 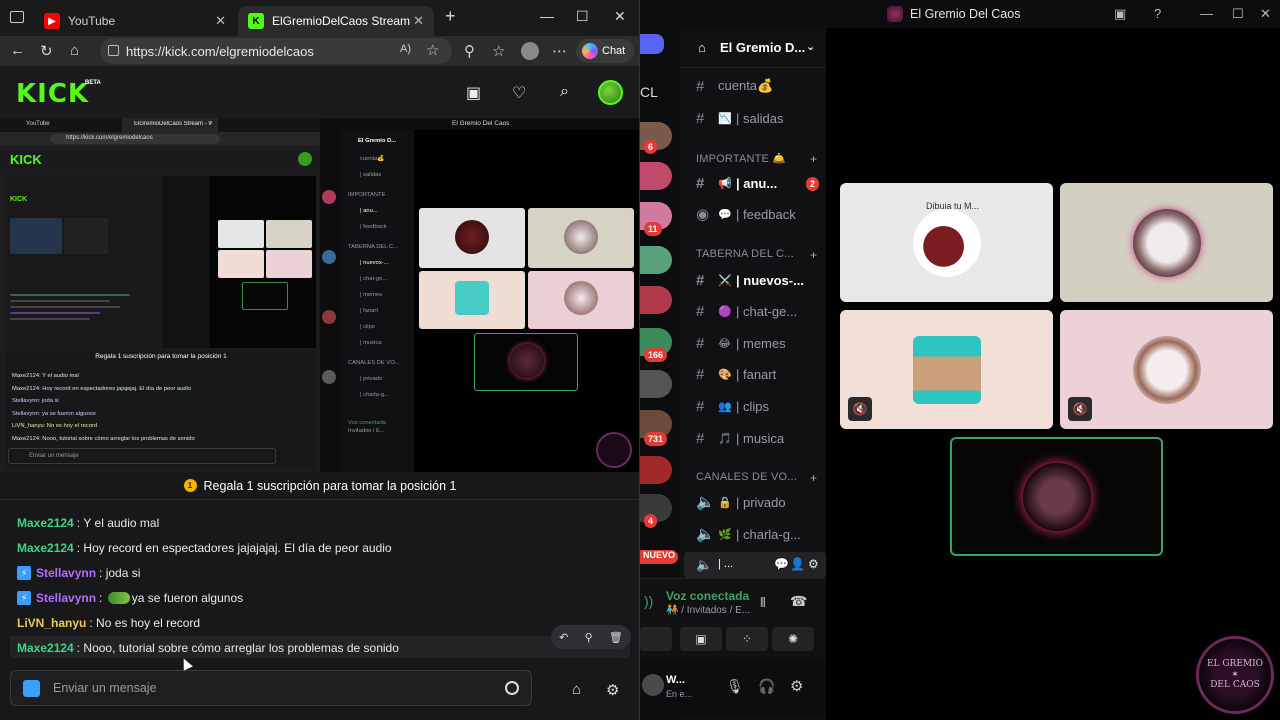 I want to click on camera-off-button, so click(x=656, y=639).